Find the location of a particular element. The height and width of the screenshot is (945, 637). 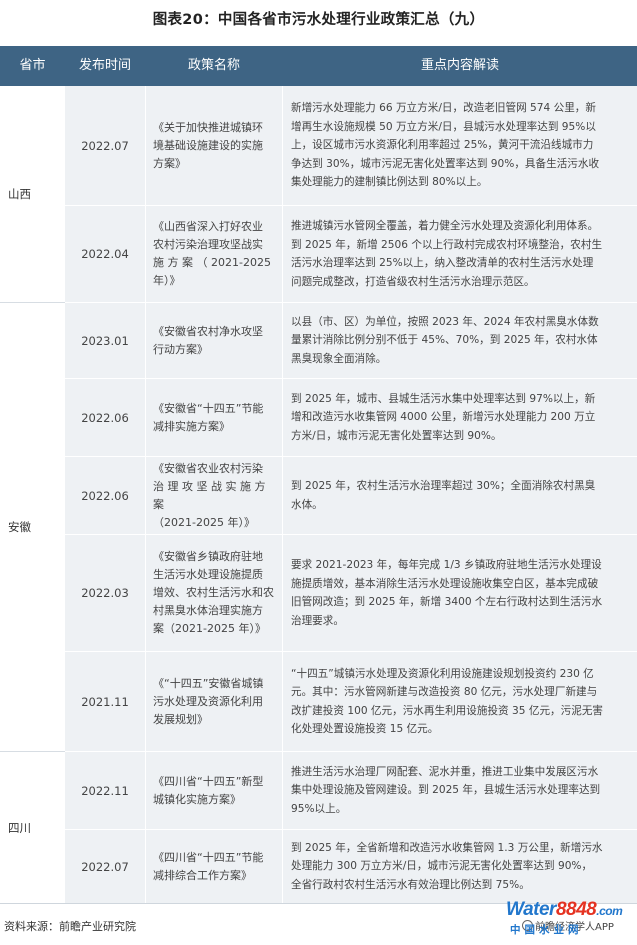

row-policy: 《山西省深入打好农业 农村污染治理攻坚战实施 方 案 （ 2021-2025 年）》 is located at coordinates (214, 254).